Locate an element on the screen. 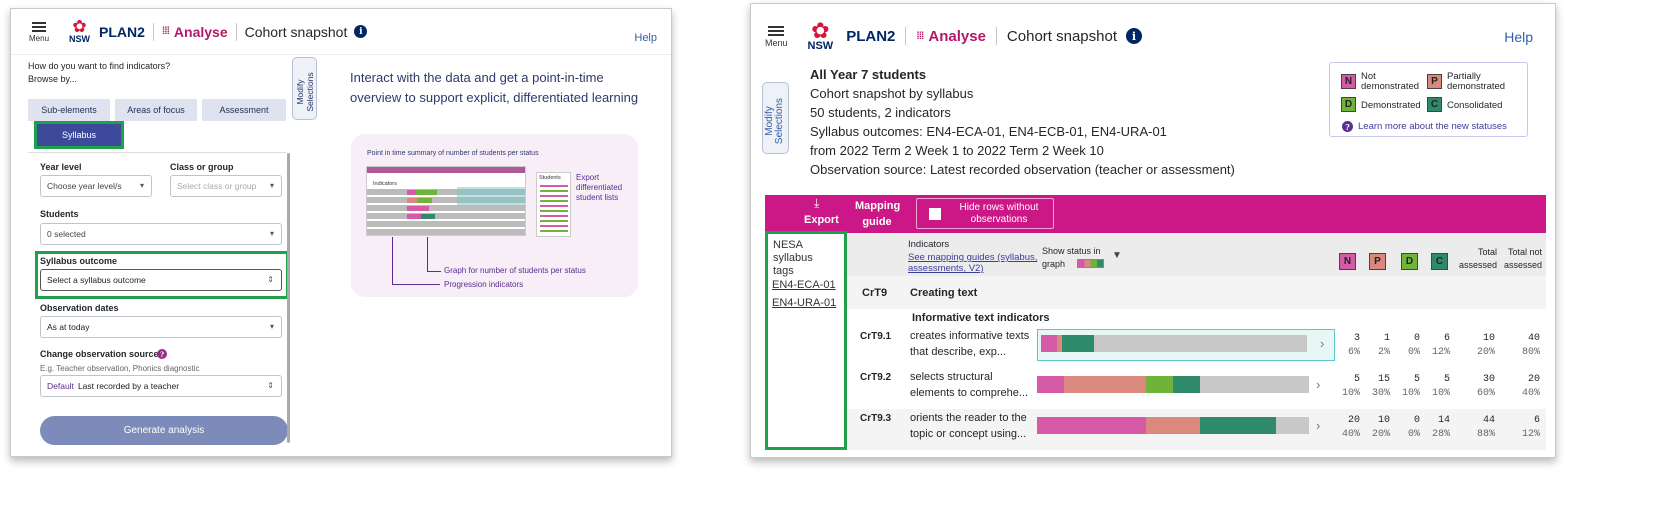 This screenshot has width=1677, height=511. subgroup-title: Informative text indicators is located at coordinates (981, 318).